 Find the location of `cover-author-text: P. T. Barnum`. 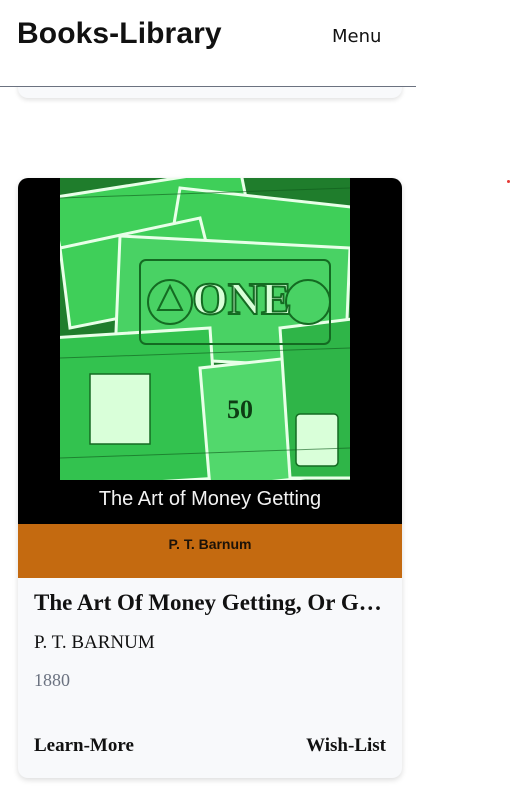

cover-author-text: P. T. Barnum is located at coordinates (210, 544).